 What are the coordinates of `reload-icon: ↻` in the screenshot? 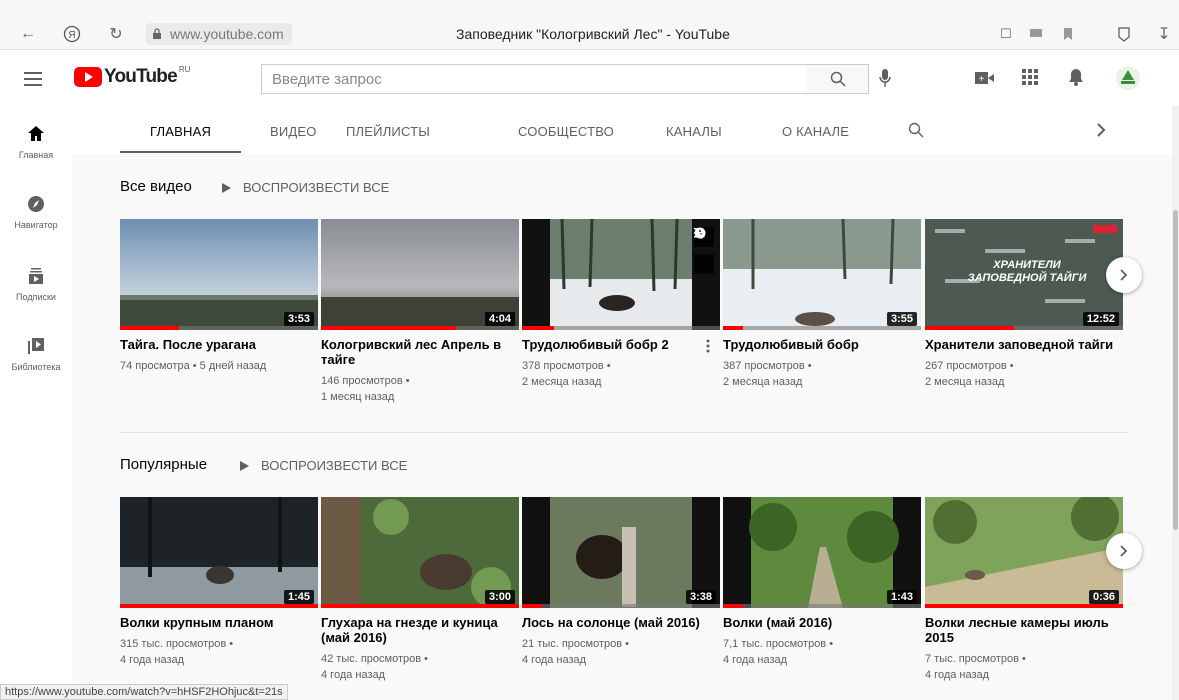 It's located at (116, 34).